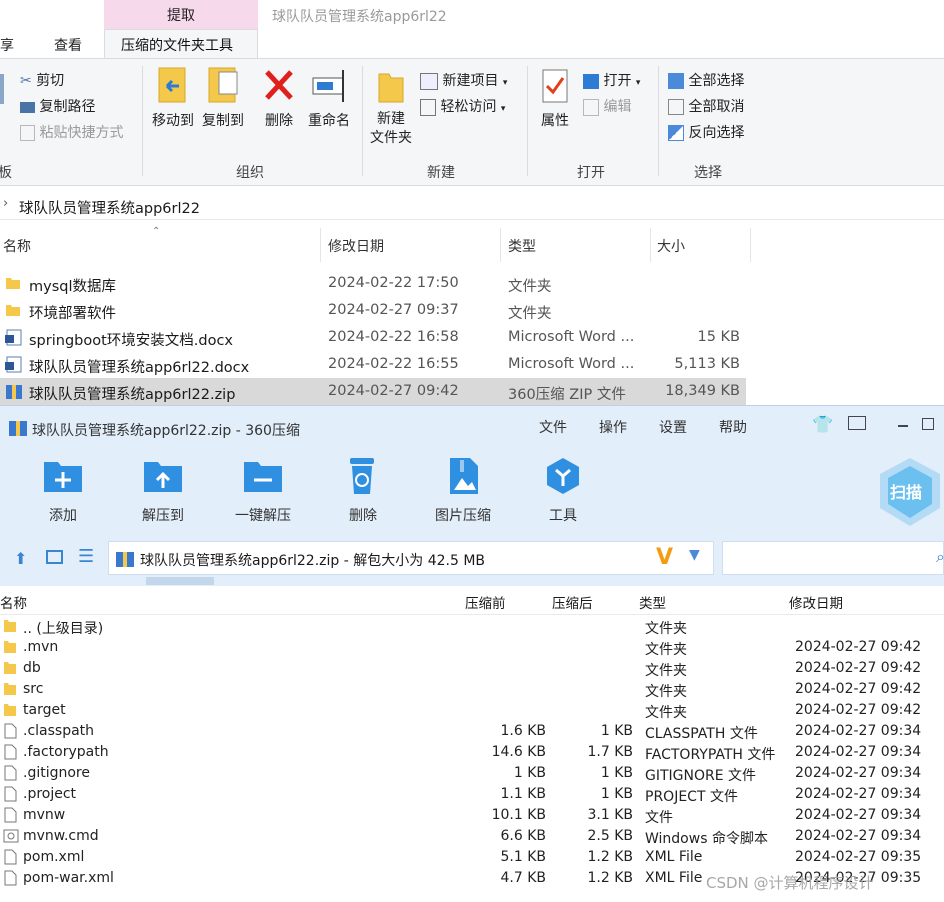 This screenshot has height=902, width=944. Describe the element at coordinates (2, 89) in the screenshot. I see `paste-icon` at that location.